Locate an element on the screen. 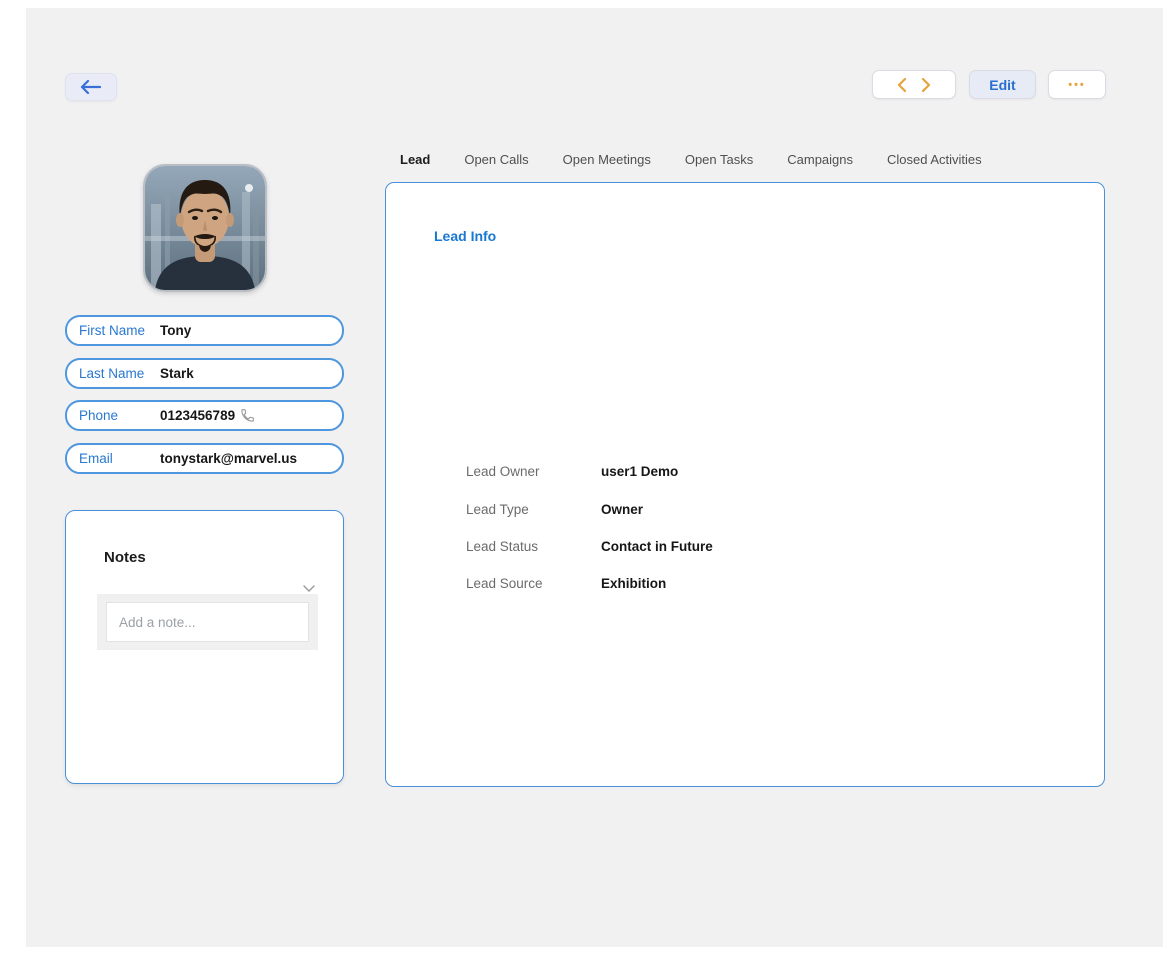  email-label: Email is located at coordinates (96, 458).